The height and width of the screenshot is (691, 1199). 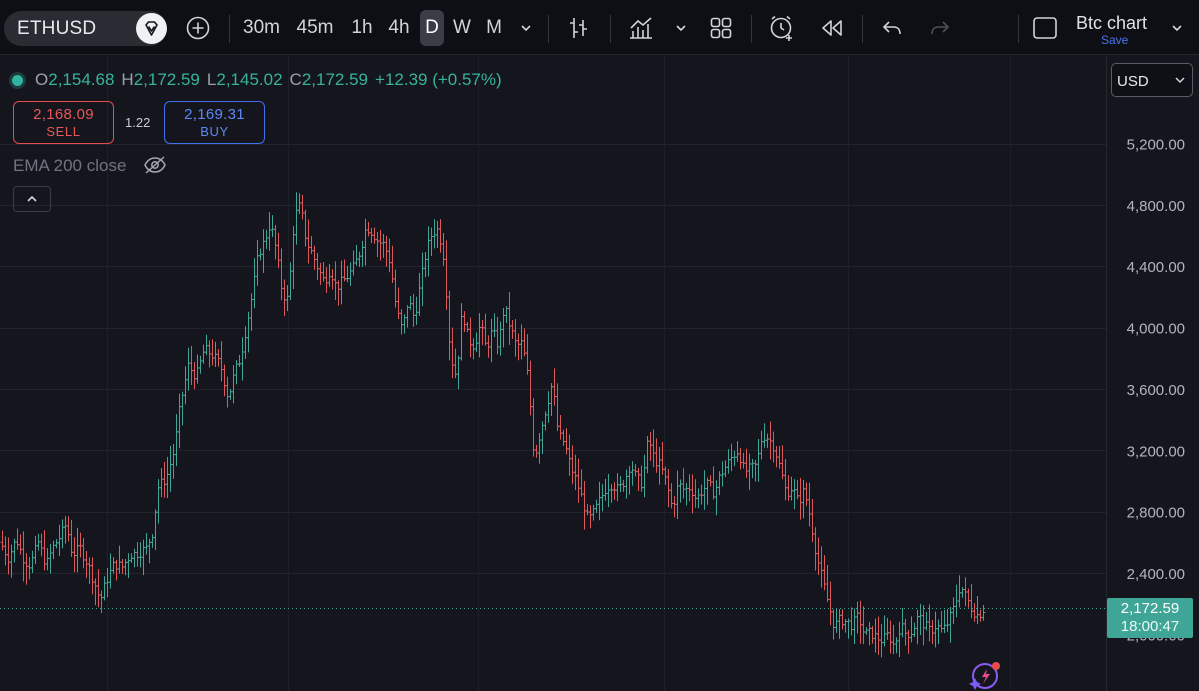 I want to click on add-symbol-icon, so click(x=198, y=28).